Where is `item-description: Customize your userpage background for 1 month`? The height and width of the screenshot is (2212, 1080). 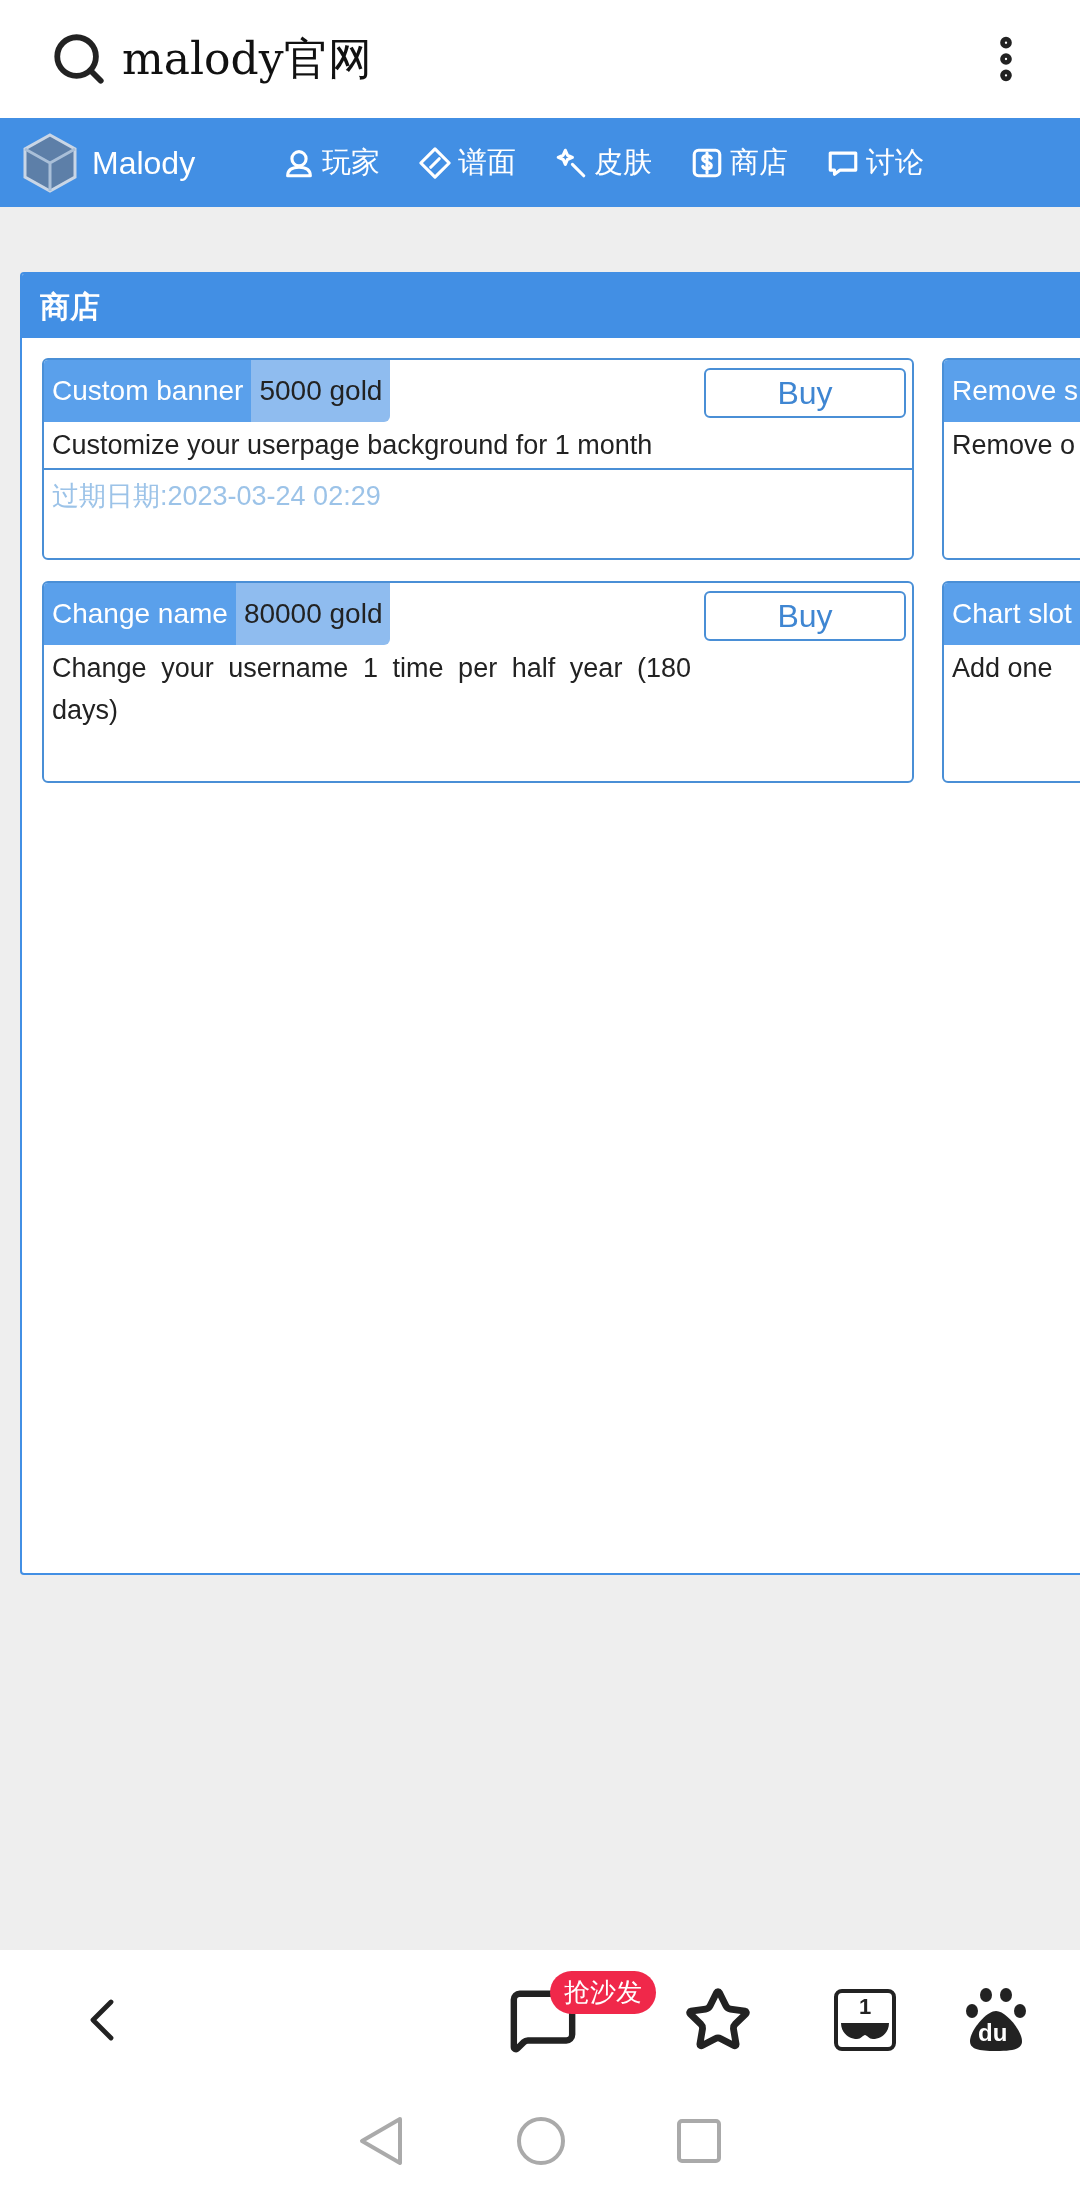
item-description: Customize your userpage background for 1 month is located at coordinates (352, 445).